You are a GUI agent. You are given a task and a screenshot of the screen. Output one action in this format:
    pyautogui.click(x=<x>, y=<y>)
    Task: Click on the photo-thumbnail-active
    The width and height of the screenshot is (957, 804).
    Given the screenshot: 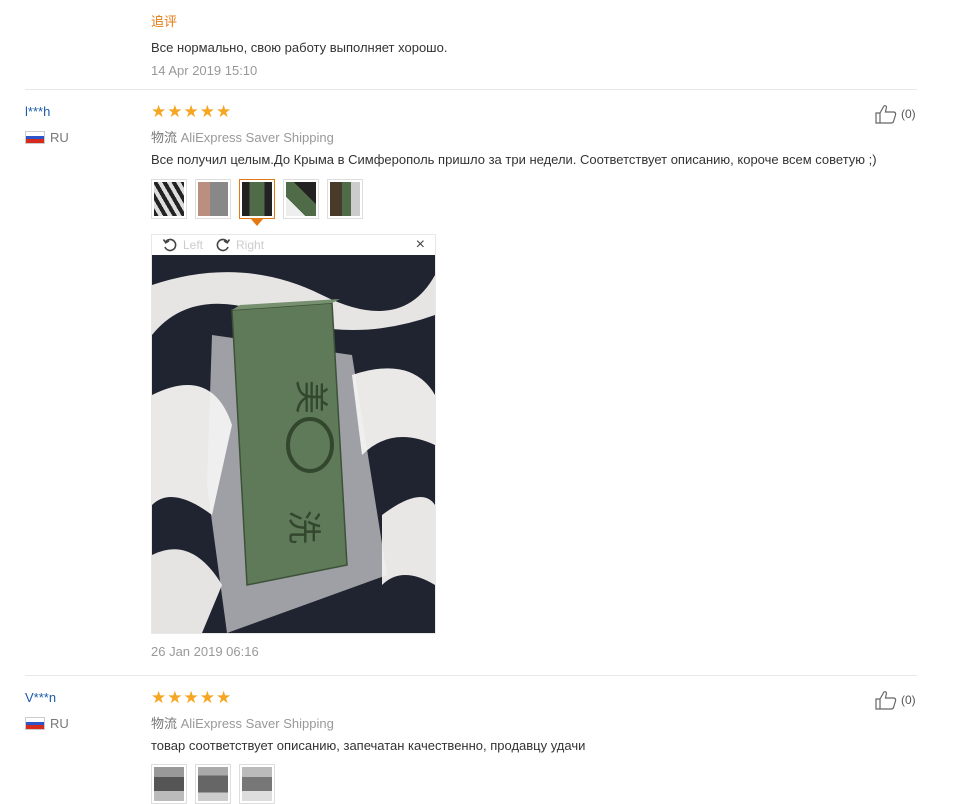 What is the action you would take?
    pyautogui.click(x=257, y=202)
    